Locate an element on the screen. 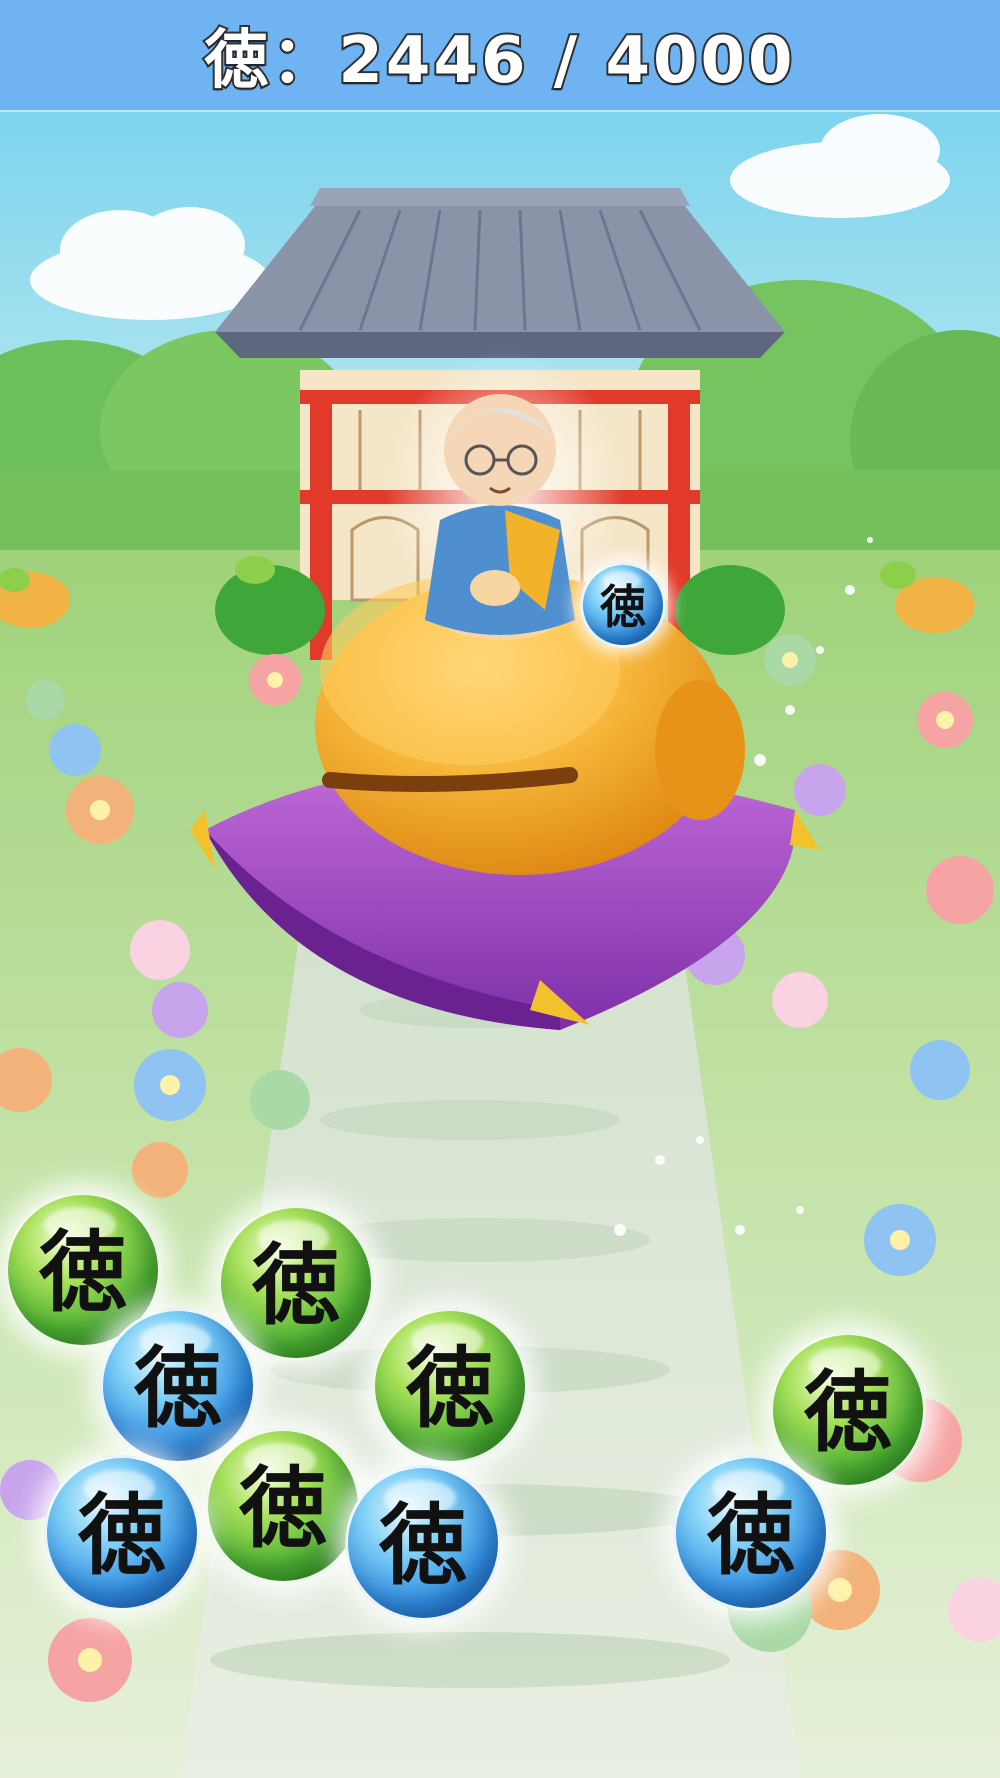  turtle-mid is located at coordinates (255, 570).